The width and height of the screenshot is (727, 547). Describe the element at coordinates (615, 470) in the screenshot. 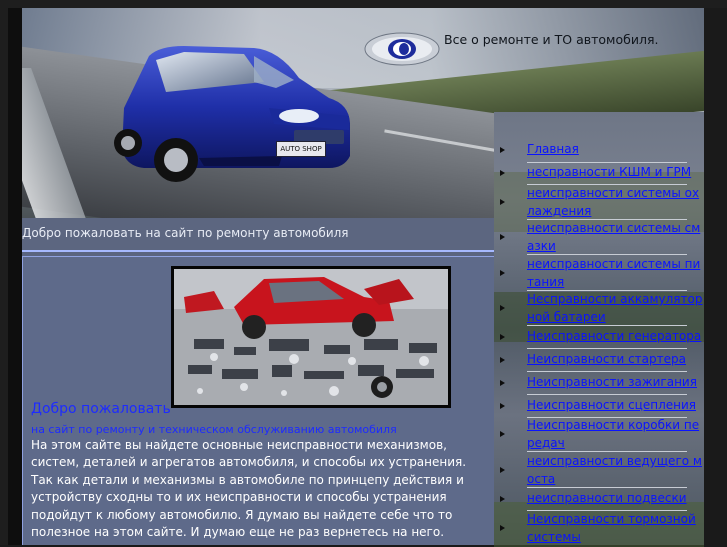

I see `nav-link-drive-axle: неисправности ведущего моста` at that location.